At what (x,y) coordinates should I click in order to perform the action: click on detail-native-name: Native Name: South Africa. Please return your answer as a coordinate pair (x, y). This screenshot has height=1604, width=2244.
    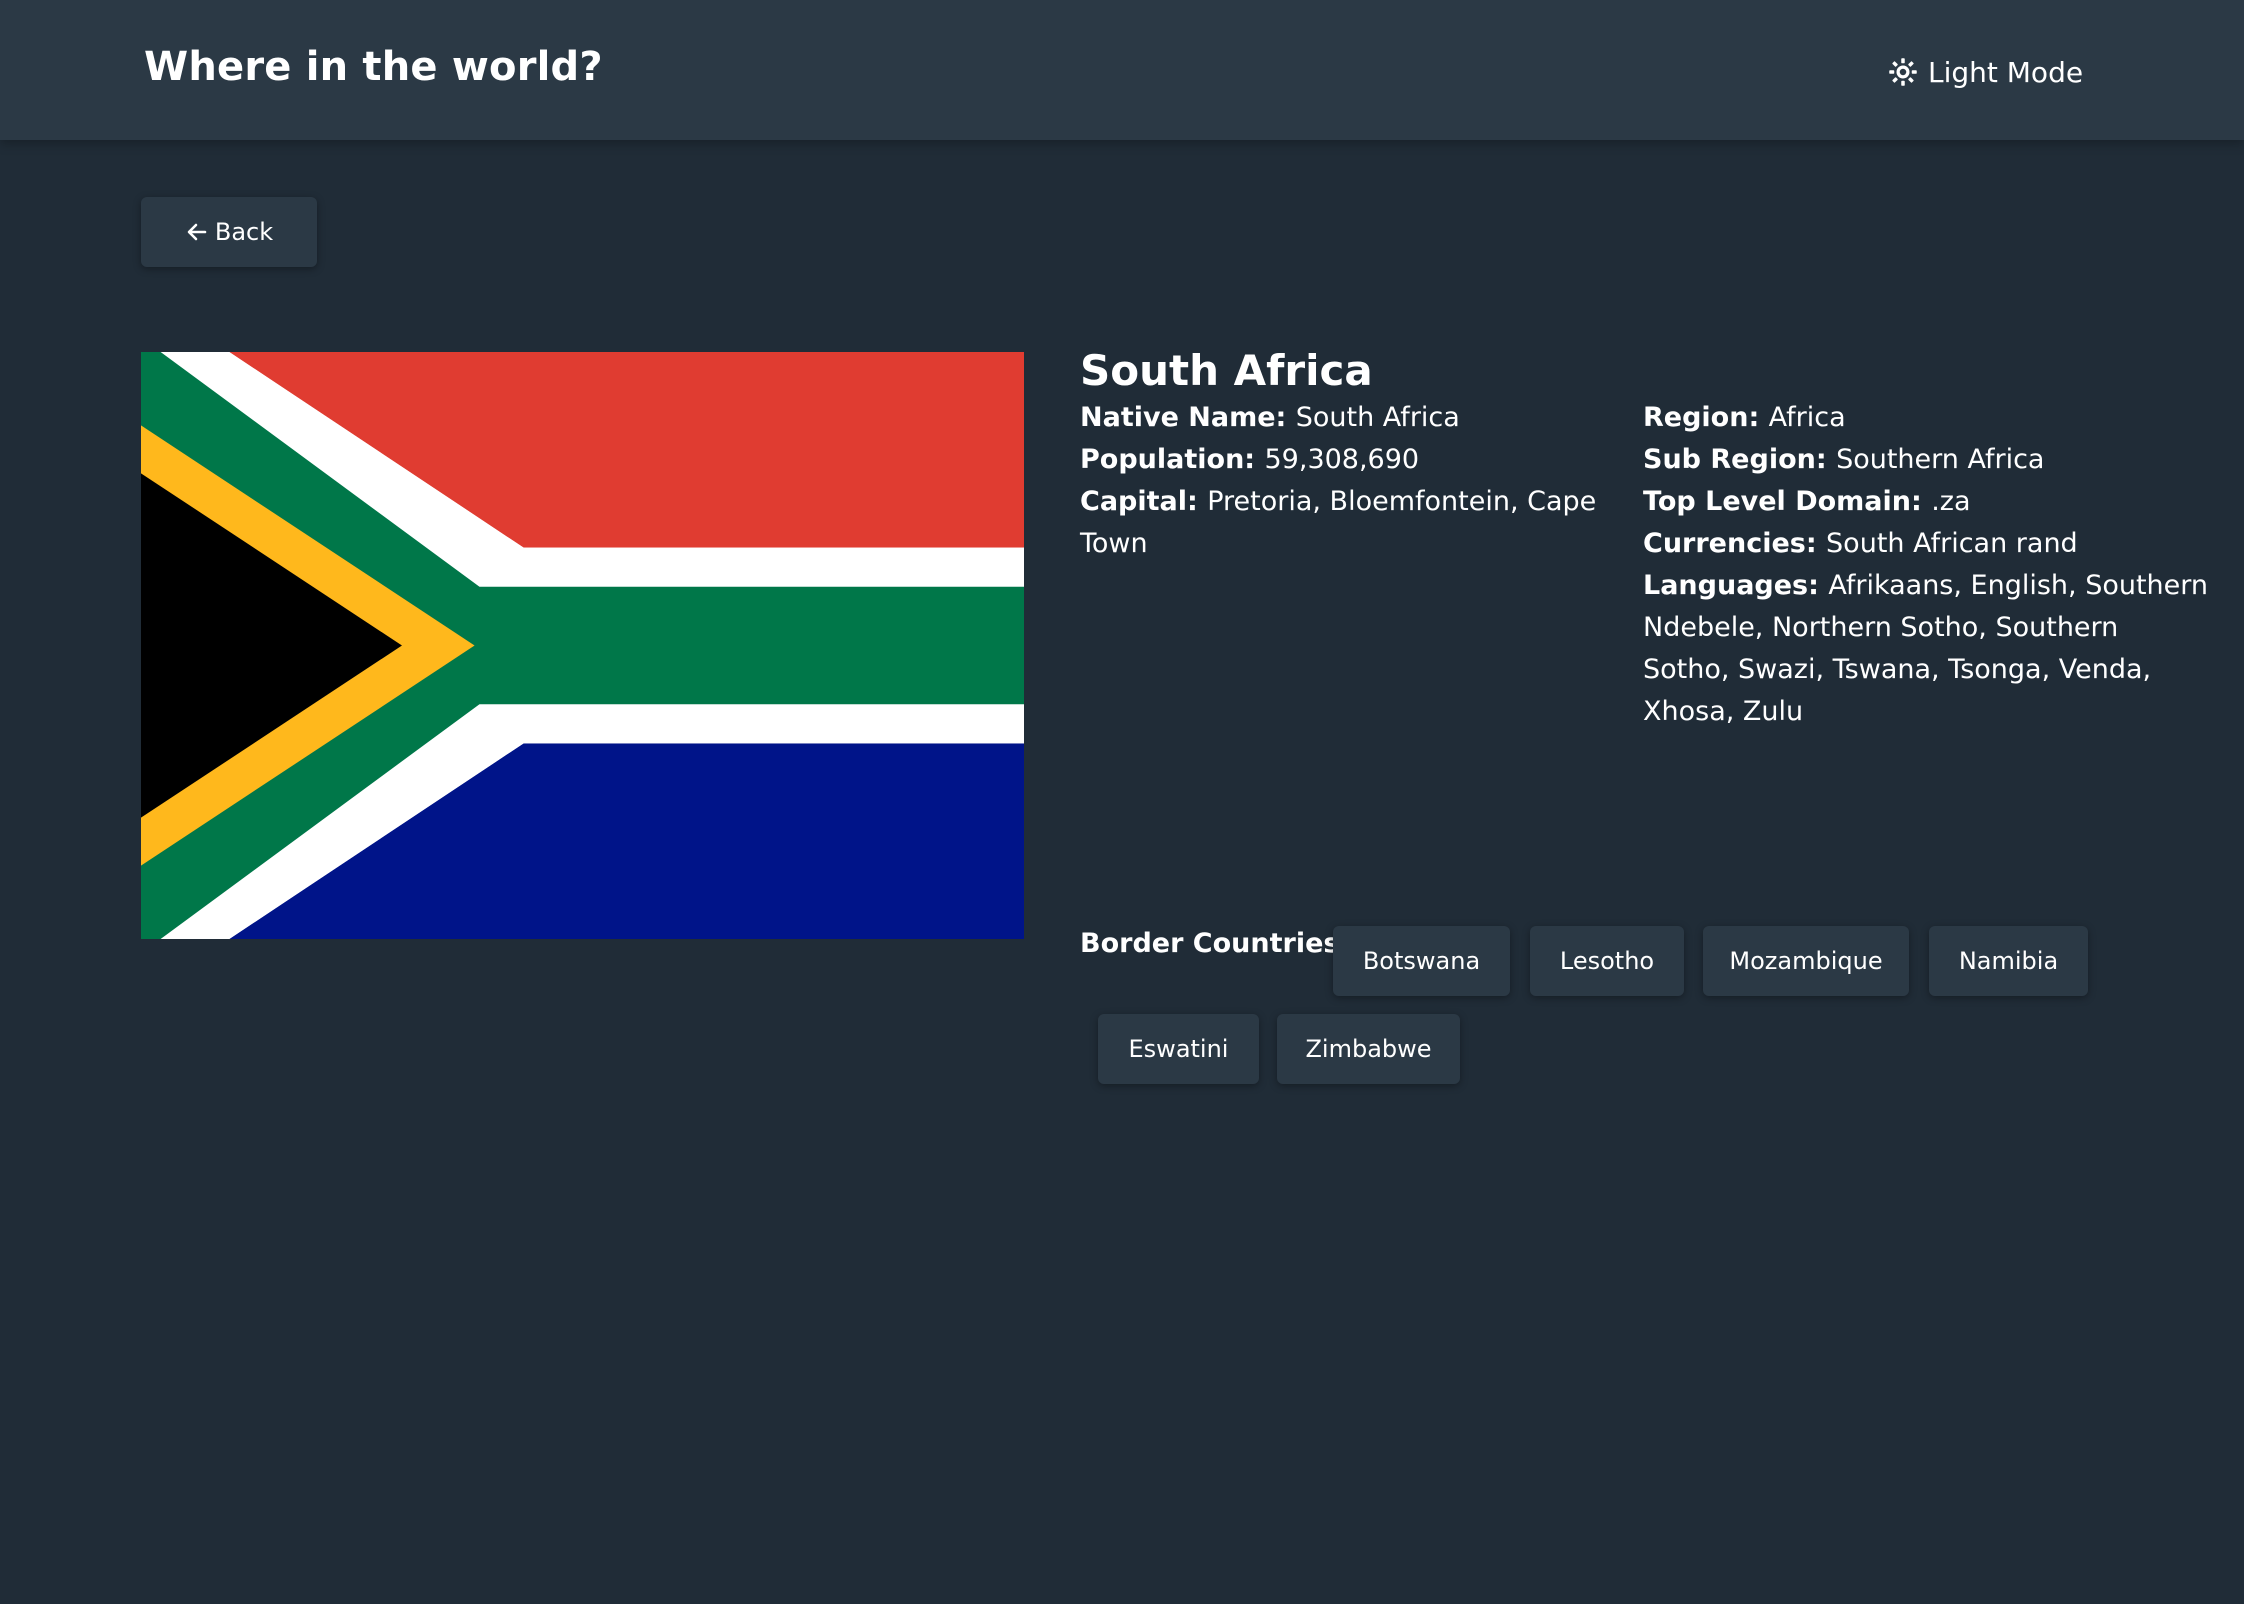
    Looking at the image, I should click on (1360, 418).